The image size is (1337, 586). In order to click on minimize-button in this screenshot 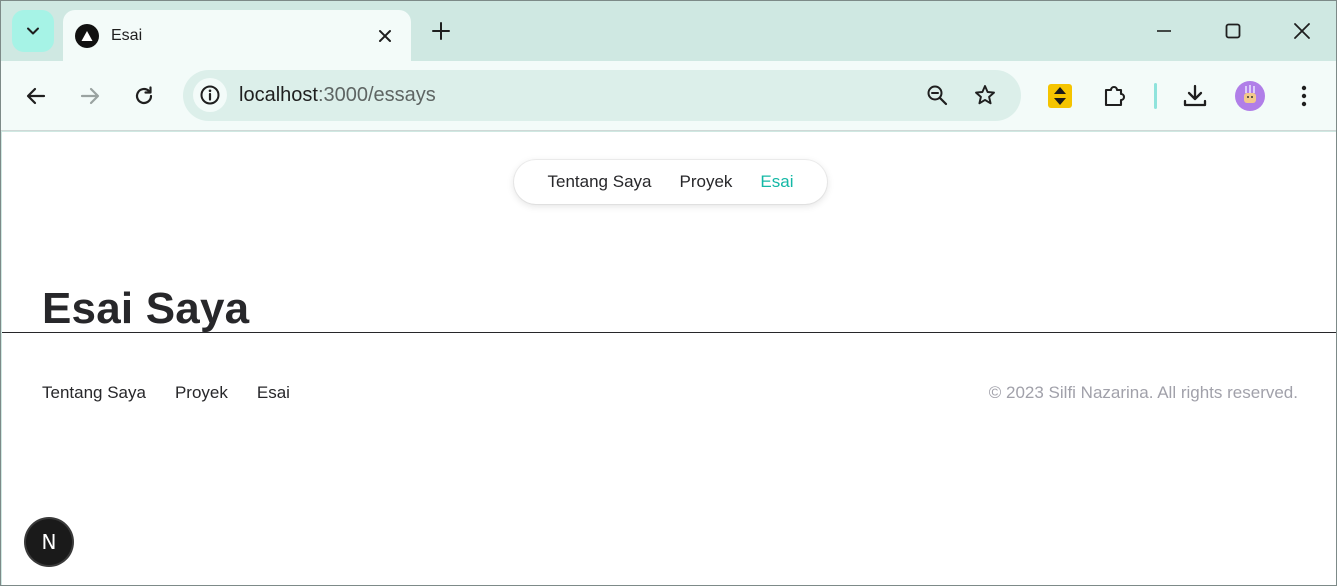, I will do `click(1164, 31)`.